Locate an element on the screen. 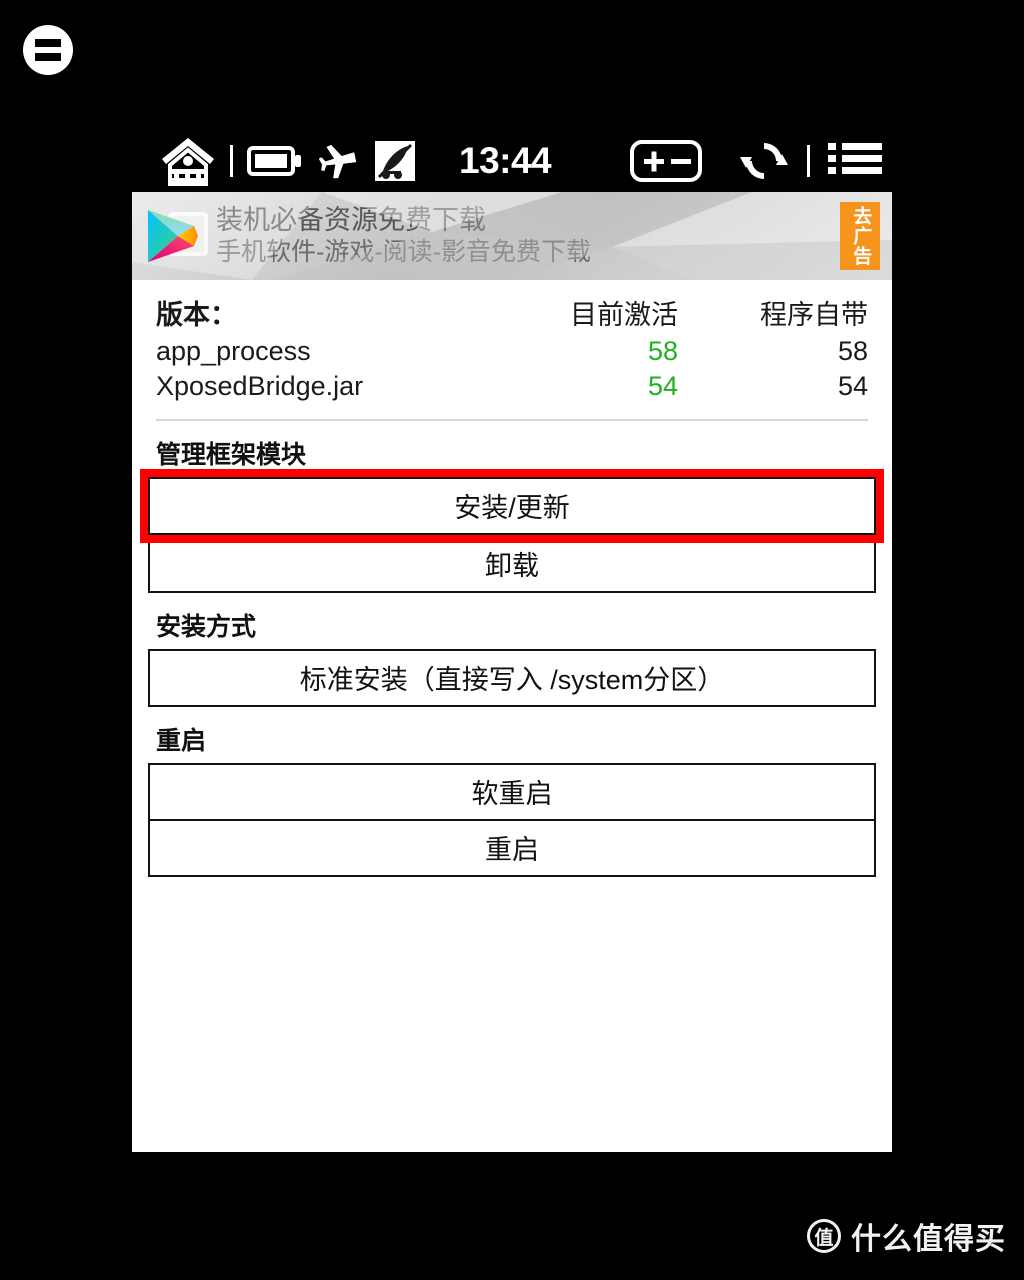 The width and height of the screenshot is (1024, 1280). table-header-row: 版本： 目前激活 程序自带 is located at coordinates (512, 316).